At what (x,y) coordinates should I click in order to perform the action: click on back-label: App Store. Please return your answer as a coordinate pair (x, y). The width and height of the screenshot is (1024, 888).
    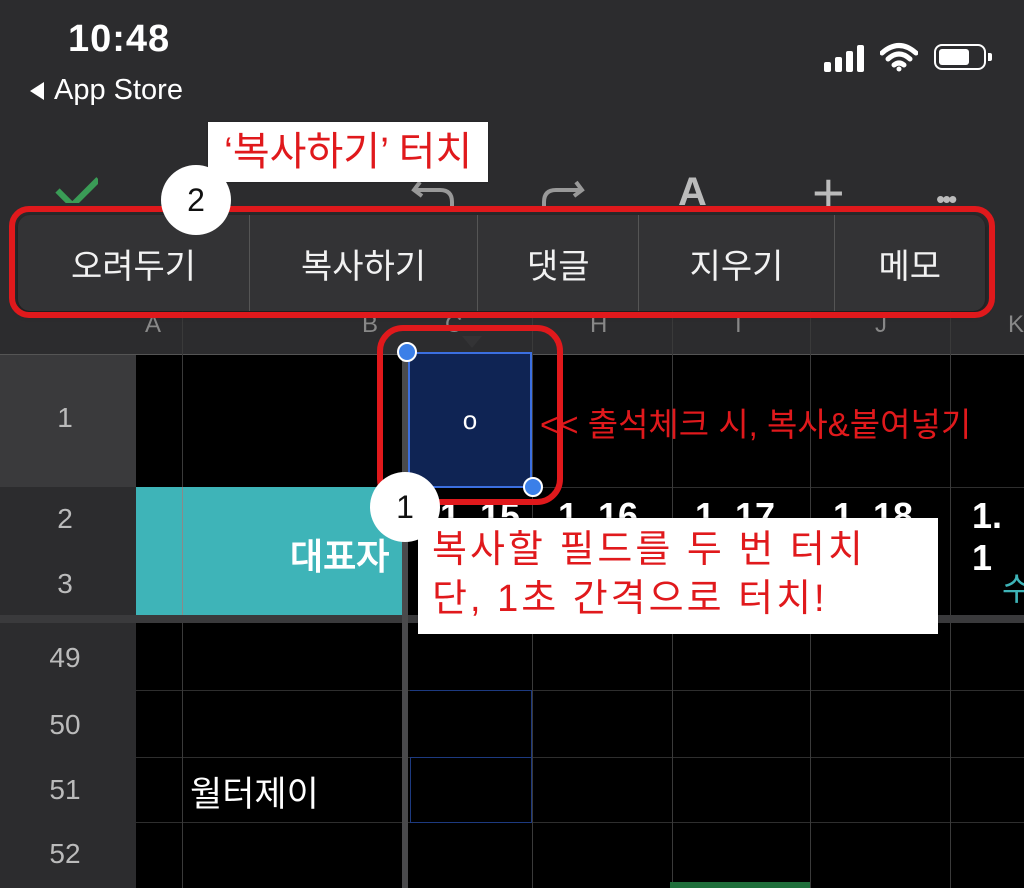
    Looking at the image, I should click on (118, 90).